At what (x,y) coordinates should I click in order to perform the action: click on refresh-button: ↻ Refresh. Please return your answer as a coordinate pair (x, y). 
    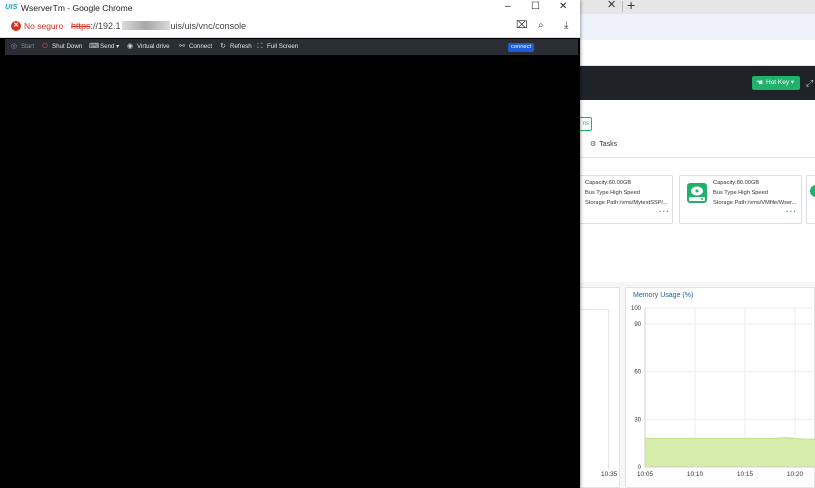
    Looking at the image, I should click on (235, 47).